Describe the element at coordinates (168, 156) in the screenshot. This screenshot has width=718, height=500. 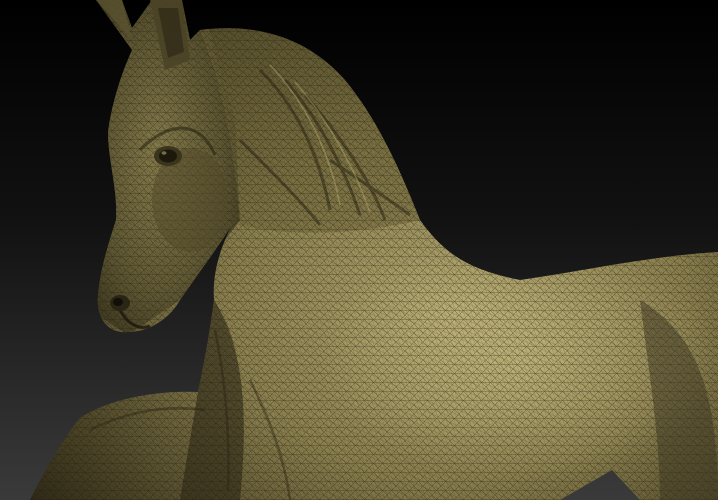
I see `eye-icon` at that location.